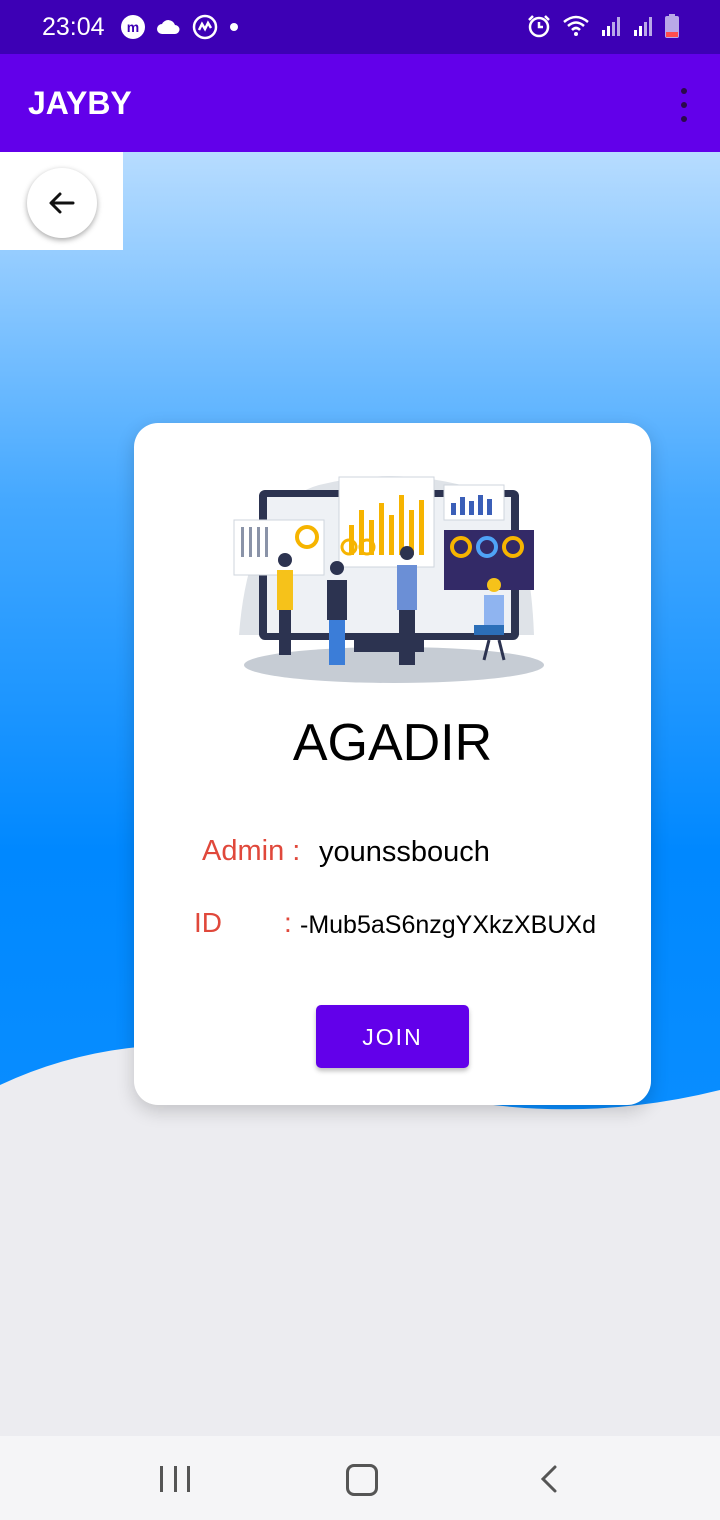  I want to click on wifi-icon, so click(576, 25).